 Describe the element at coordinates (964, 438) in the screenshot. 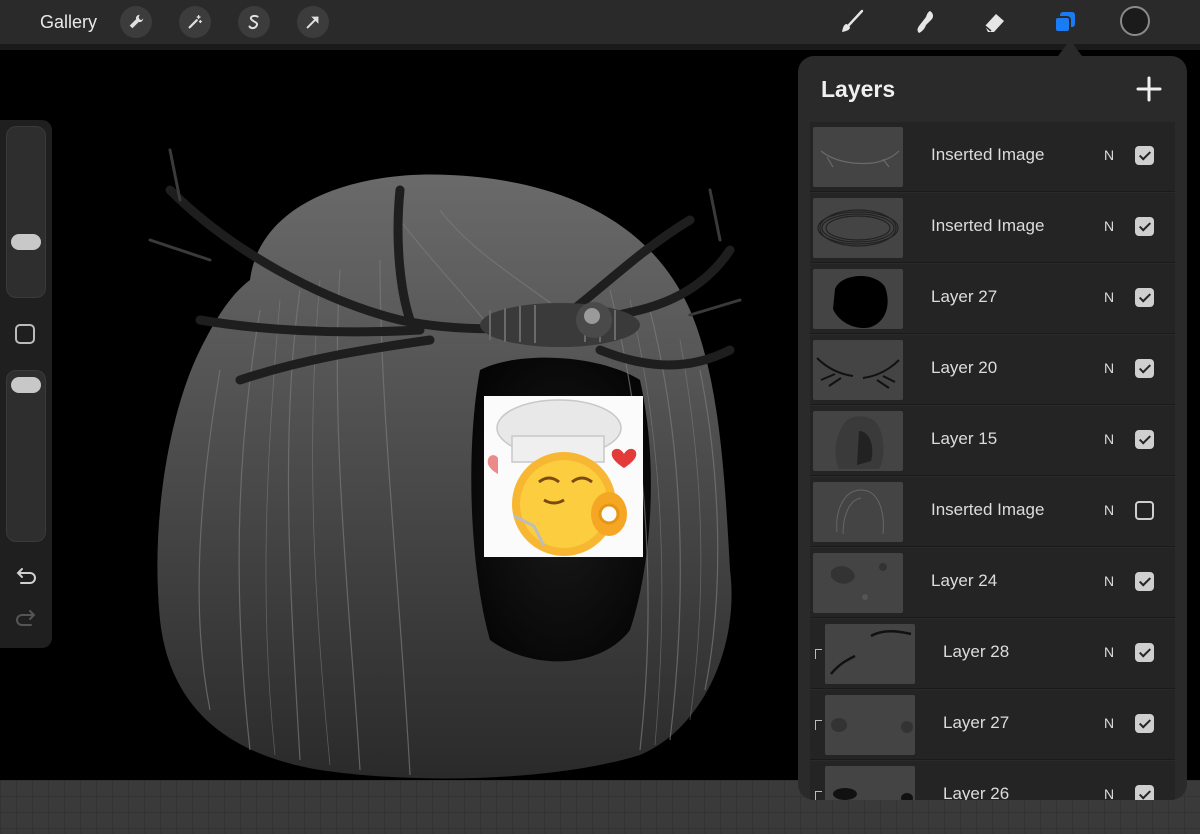

I see `layer-name: Layer 15` at that location.